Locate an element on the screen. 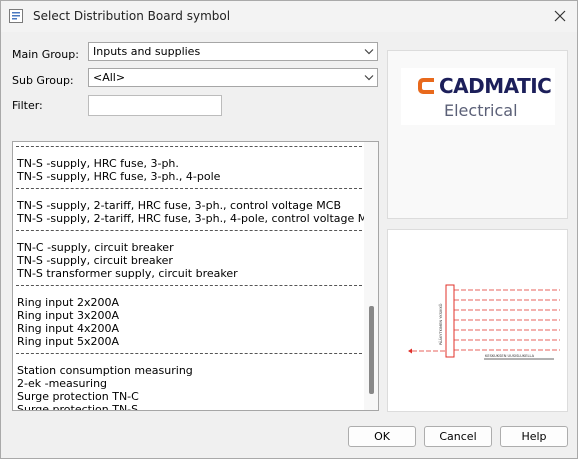 This screenshot has height=459, width=578. cancel-button: Cancel is located at coordinates (458, 436).